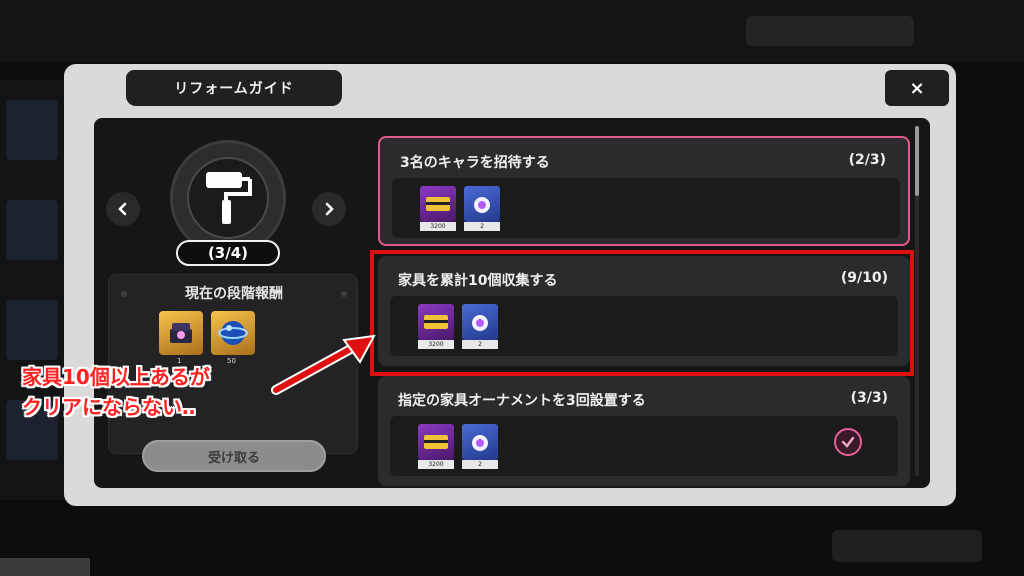  Describe the element at coordinates (869, 398) in the screenshot. I see `mission-progress: (3/3)` at that location.